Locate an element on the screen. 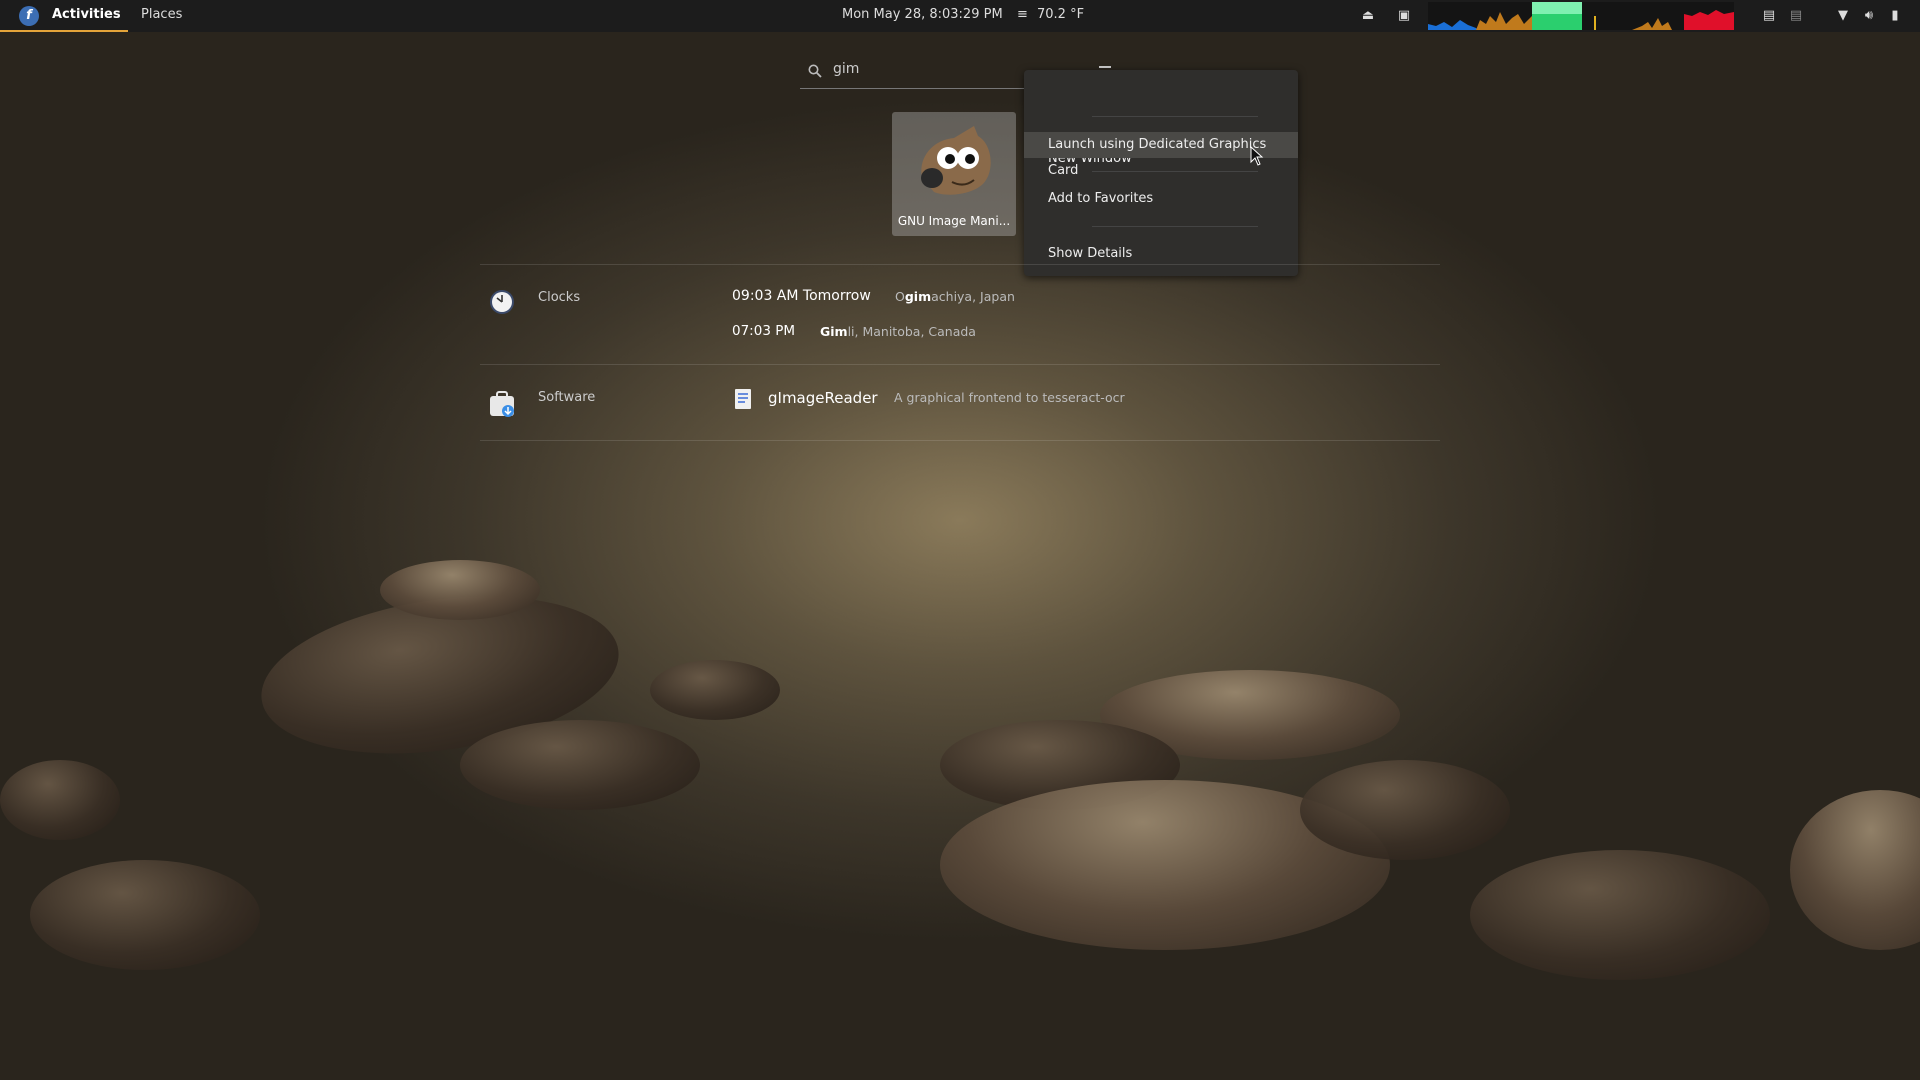 This screenshot has width=1920, height=1080. software-result-description: A graphical frontend to tesseract-ocr is located at coordinates (1009, 397).